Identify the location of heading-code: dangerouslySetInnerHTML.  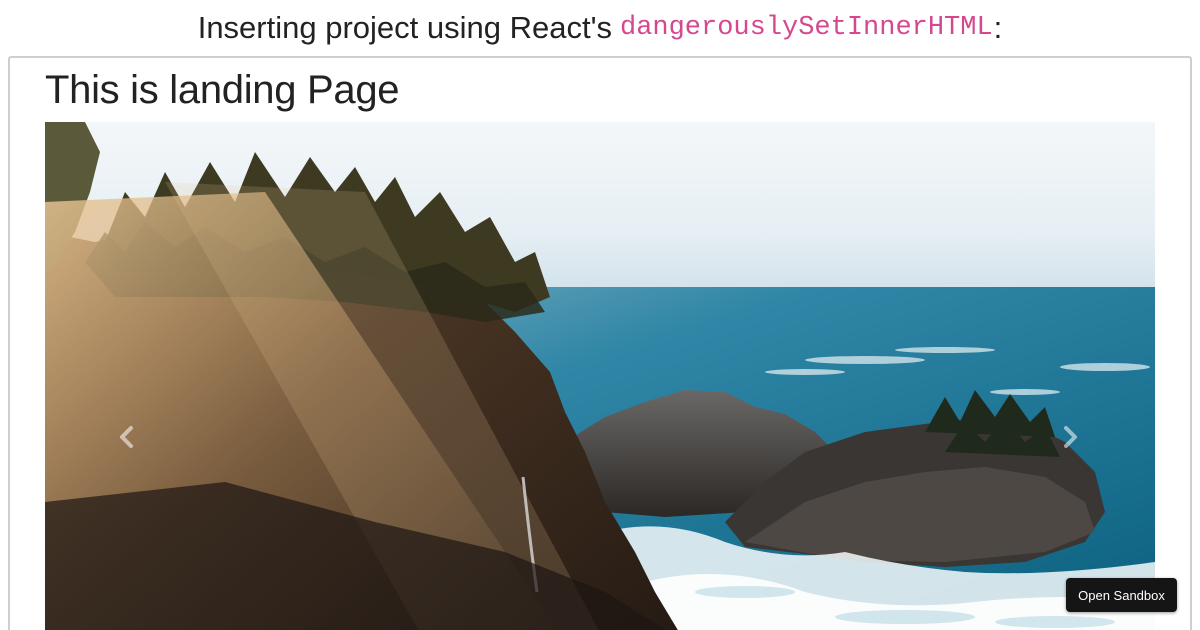
(806, 28).